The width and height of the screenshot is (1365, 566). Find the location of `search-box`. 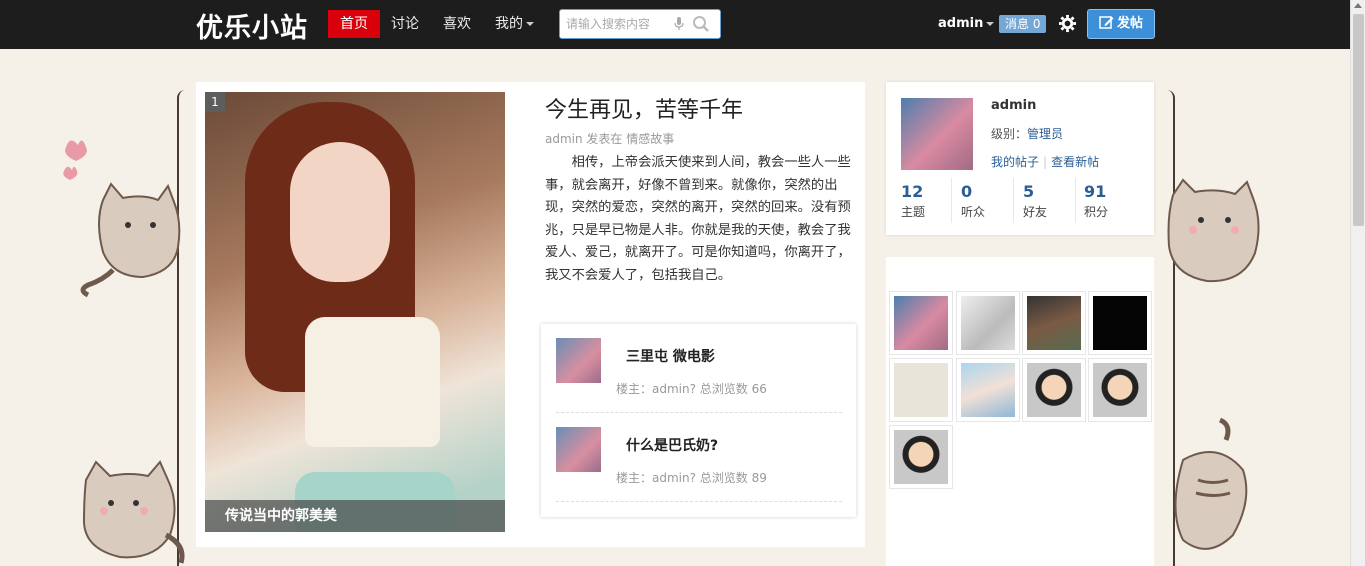

search-box is located at coordinates (640, 24).